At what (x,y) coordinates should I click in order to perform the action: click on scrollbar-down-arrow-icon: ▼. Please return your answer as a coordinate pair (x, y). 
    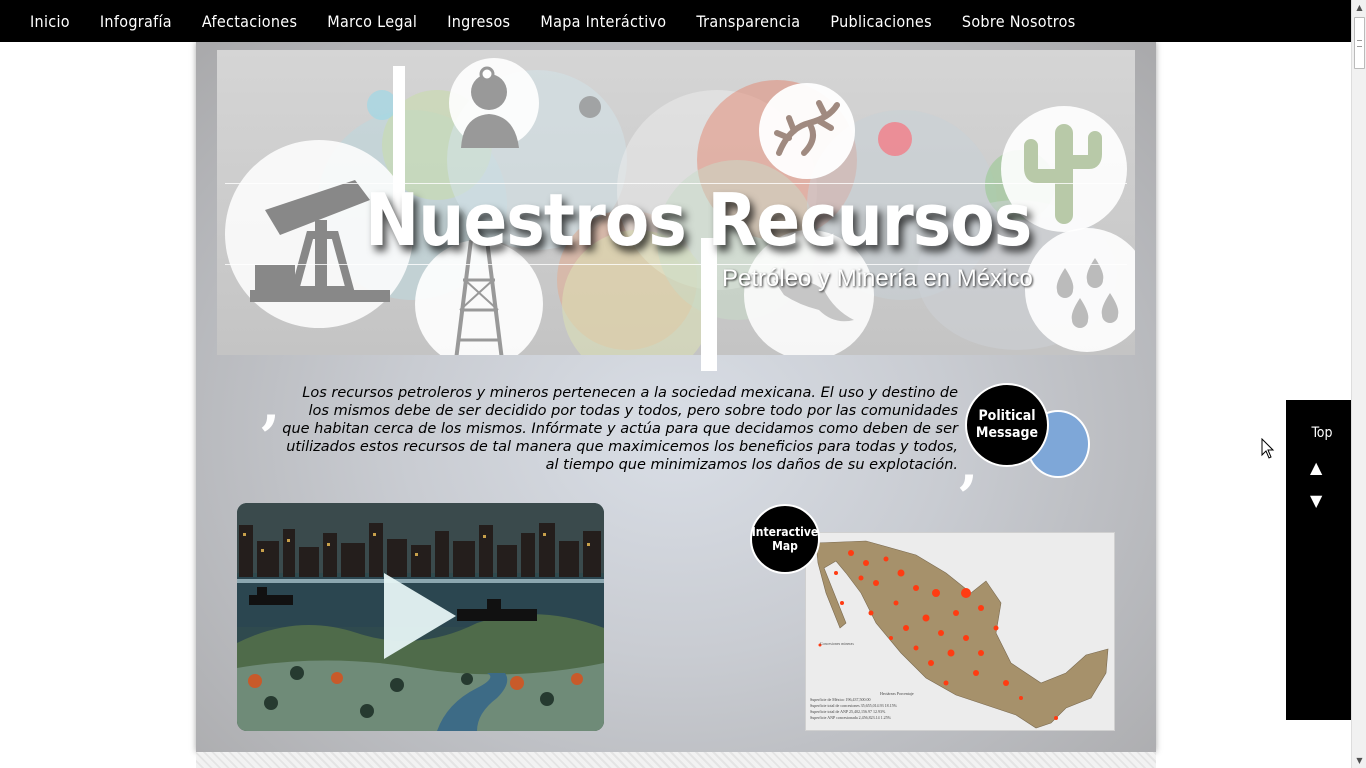
    Looking at the image, I should click on (1359, 760).